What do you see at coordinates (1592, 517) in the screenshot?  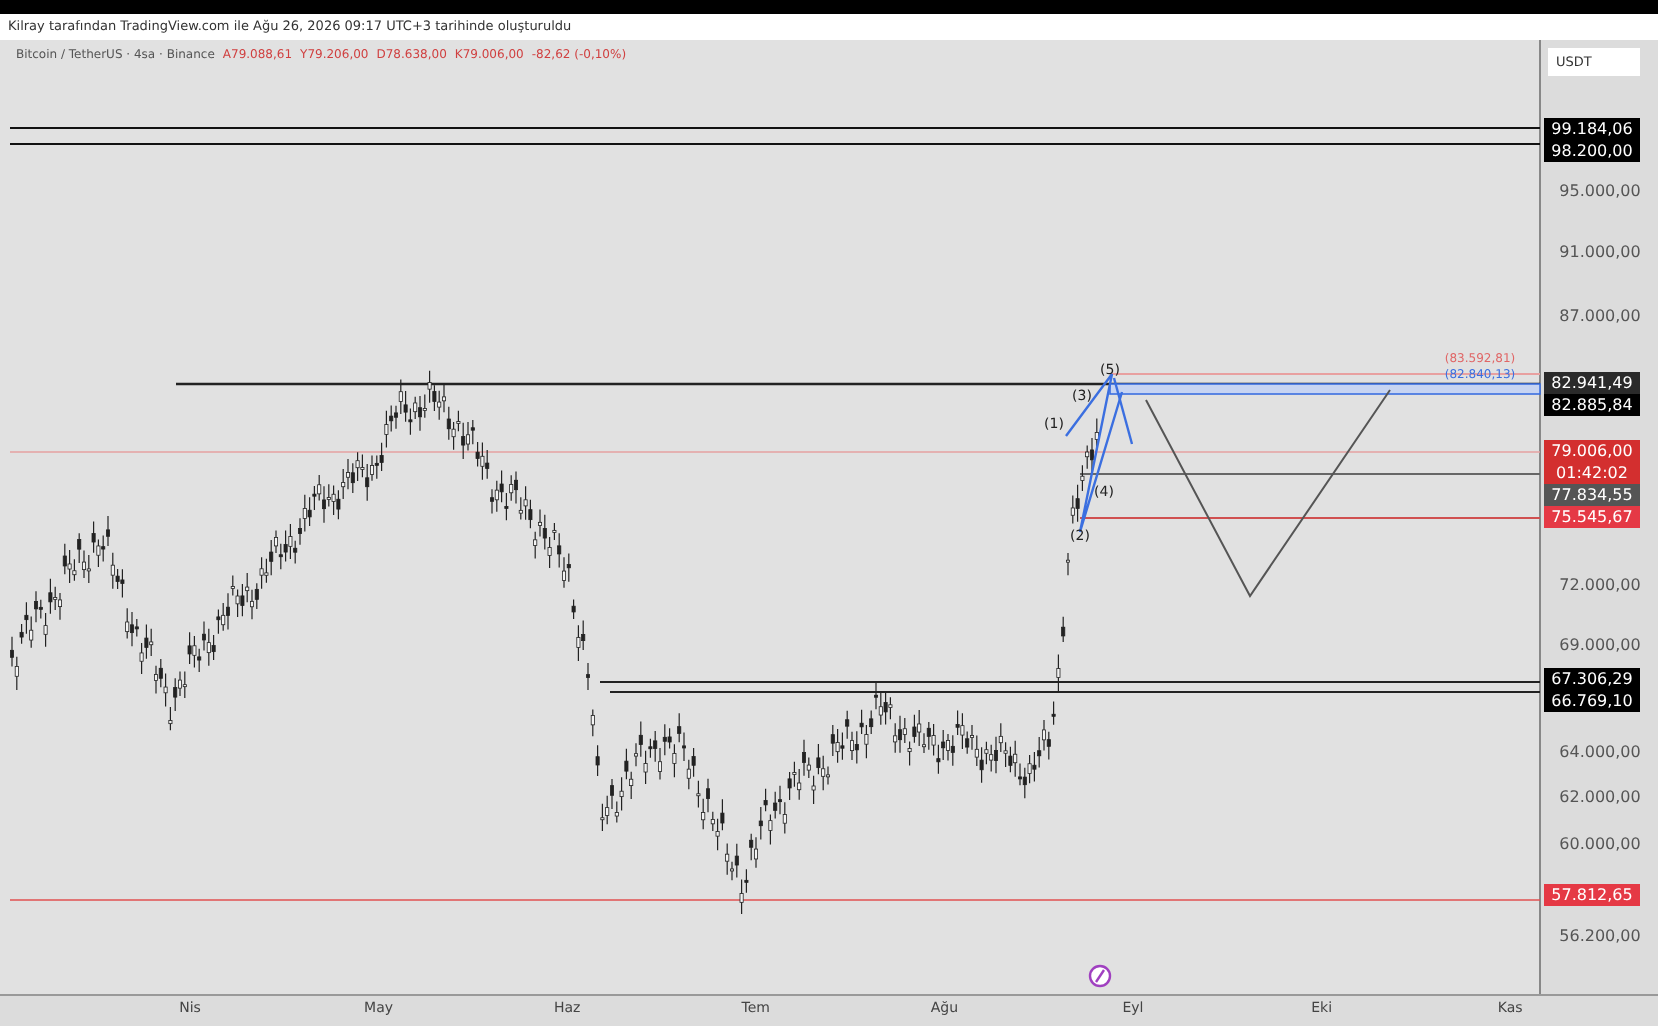 I see `price-tag: 75.545,67` at bounding box center [1592, 517].